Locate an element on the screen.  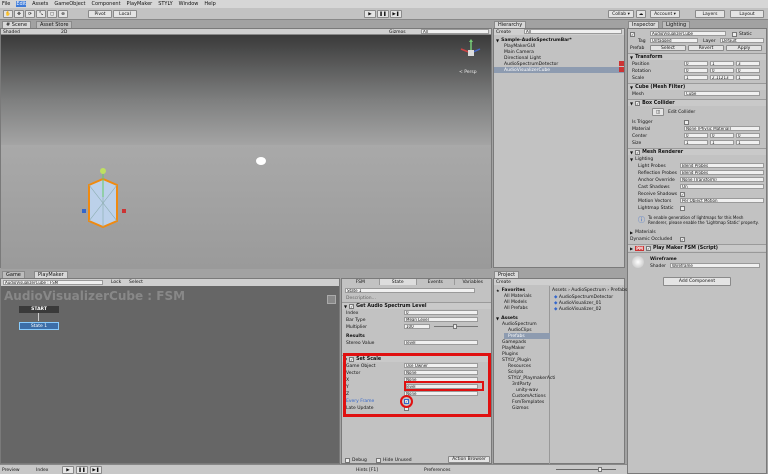
prefab-revert-button: Revert is located at coordinates (706, 48).